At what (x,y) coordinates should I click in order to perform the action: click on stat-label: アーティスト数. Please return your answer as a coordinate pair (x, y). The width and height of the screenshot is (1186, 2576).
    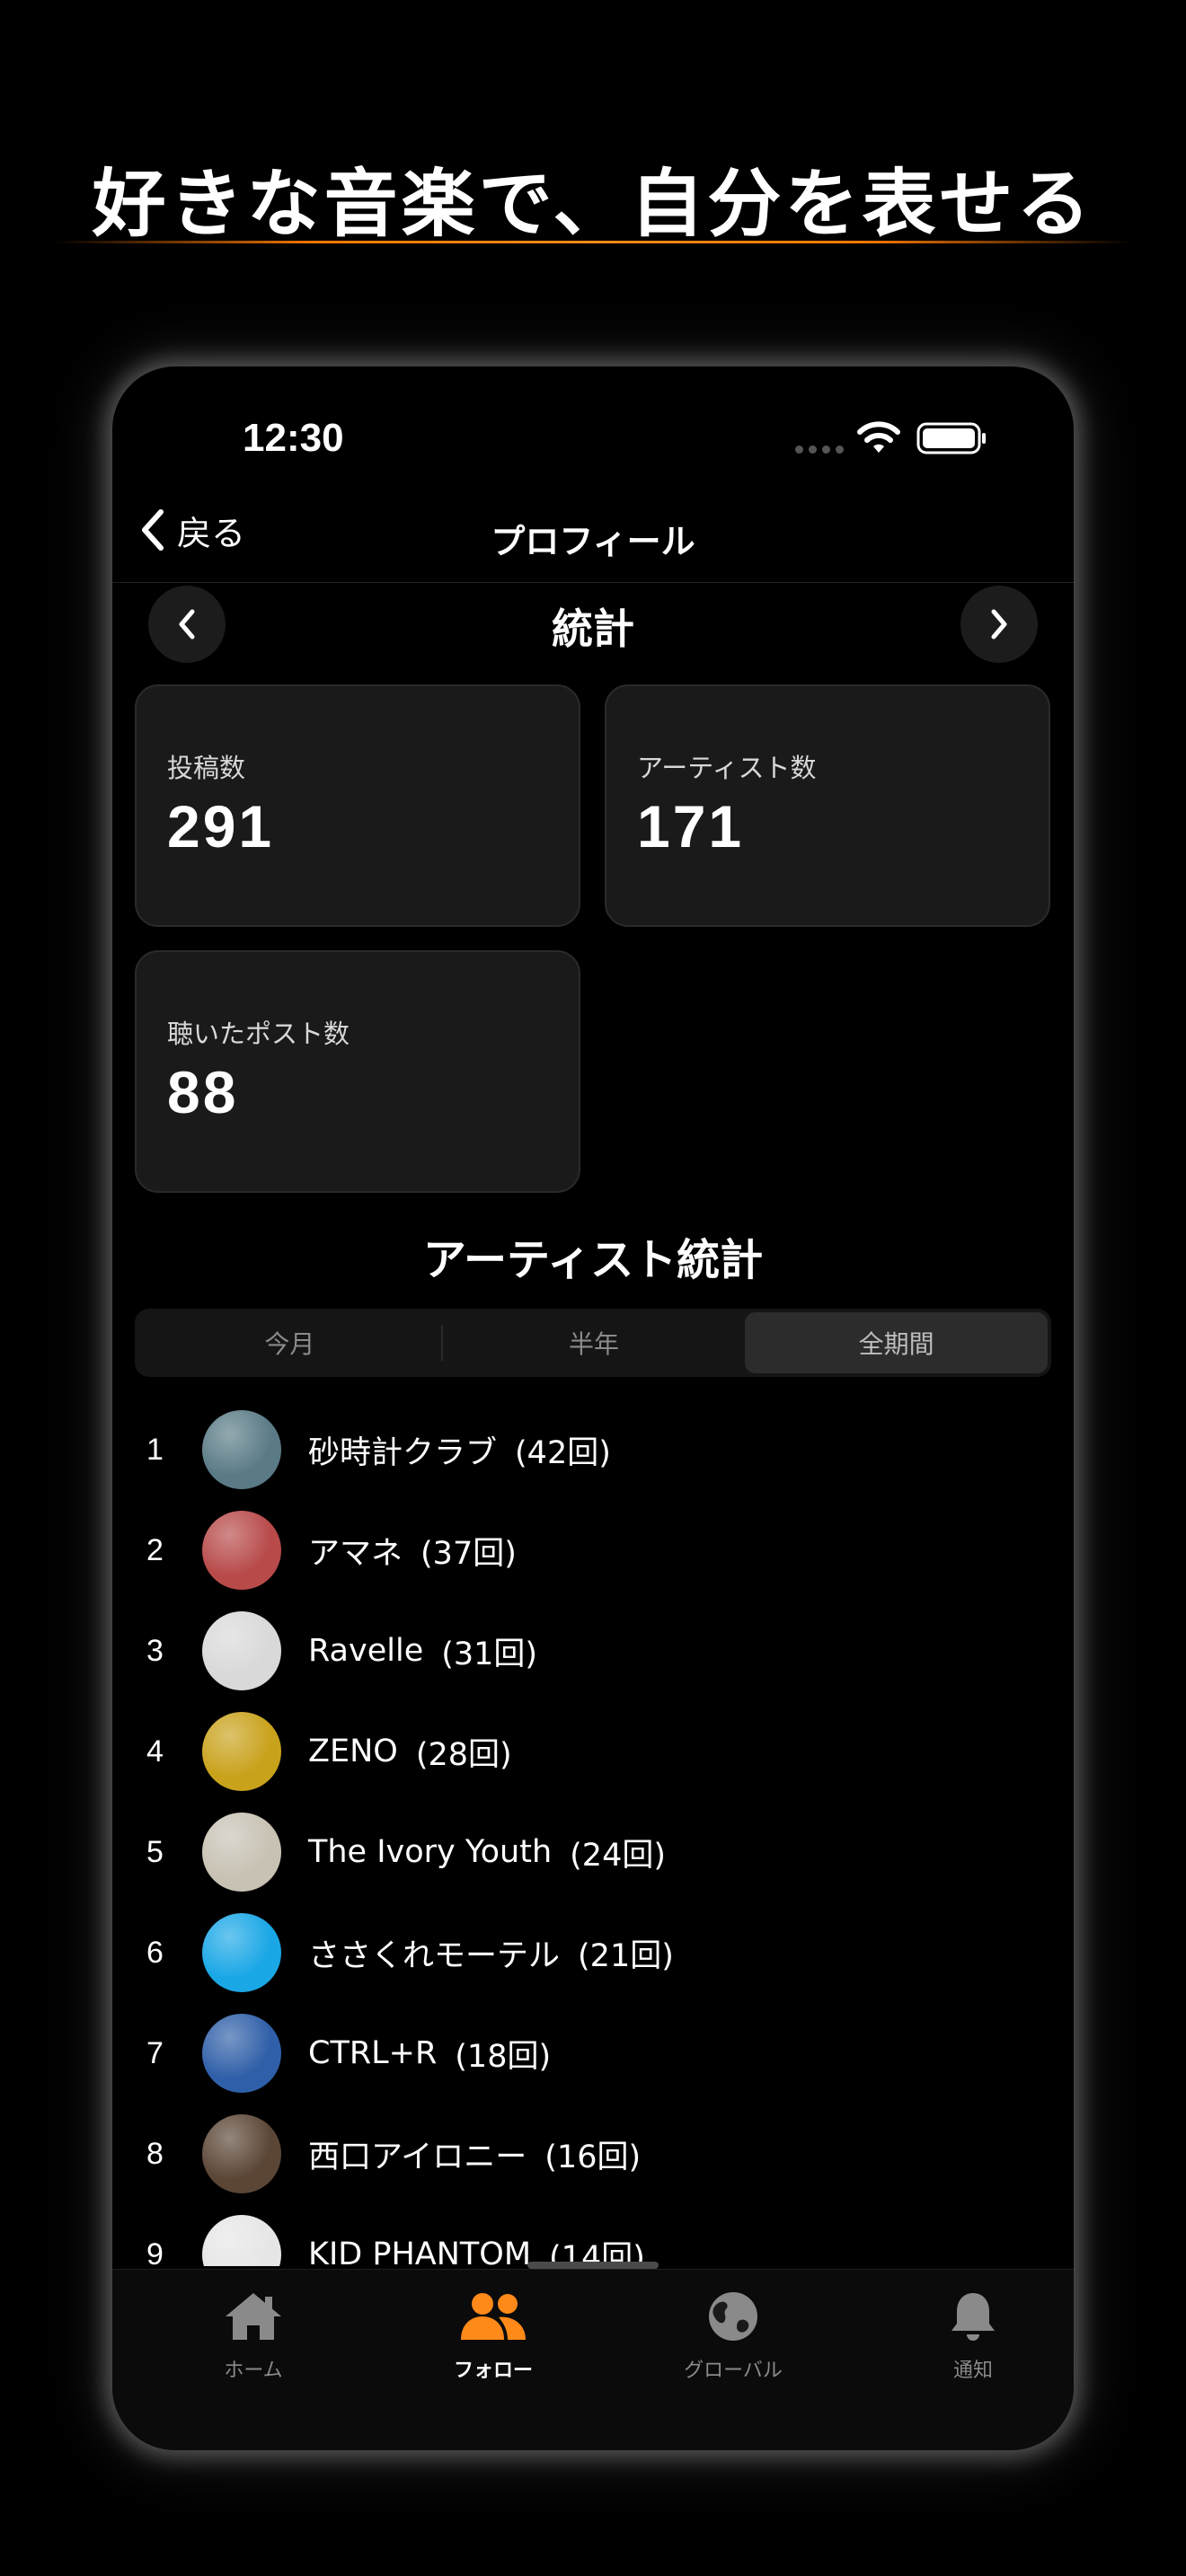
    Looking at the image, I should click on (727, 768).